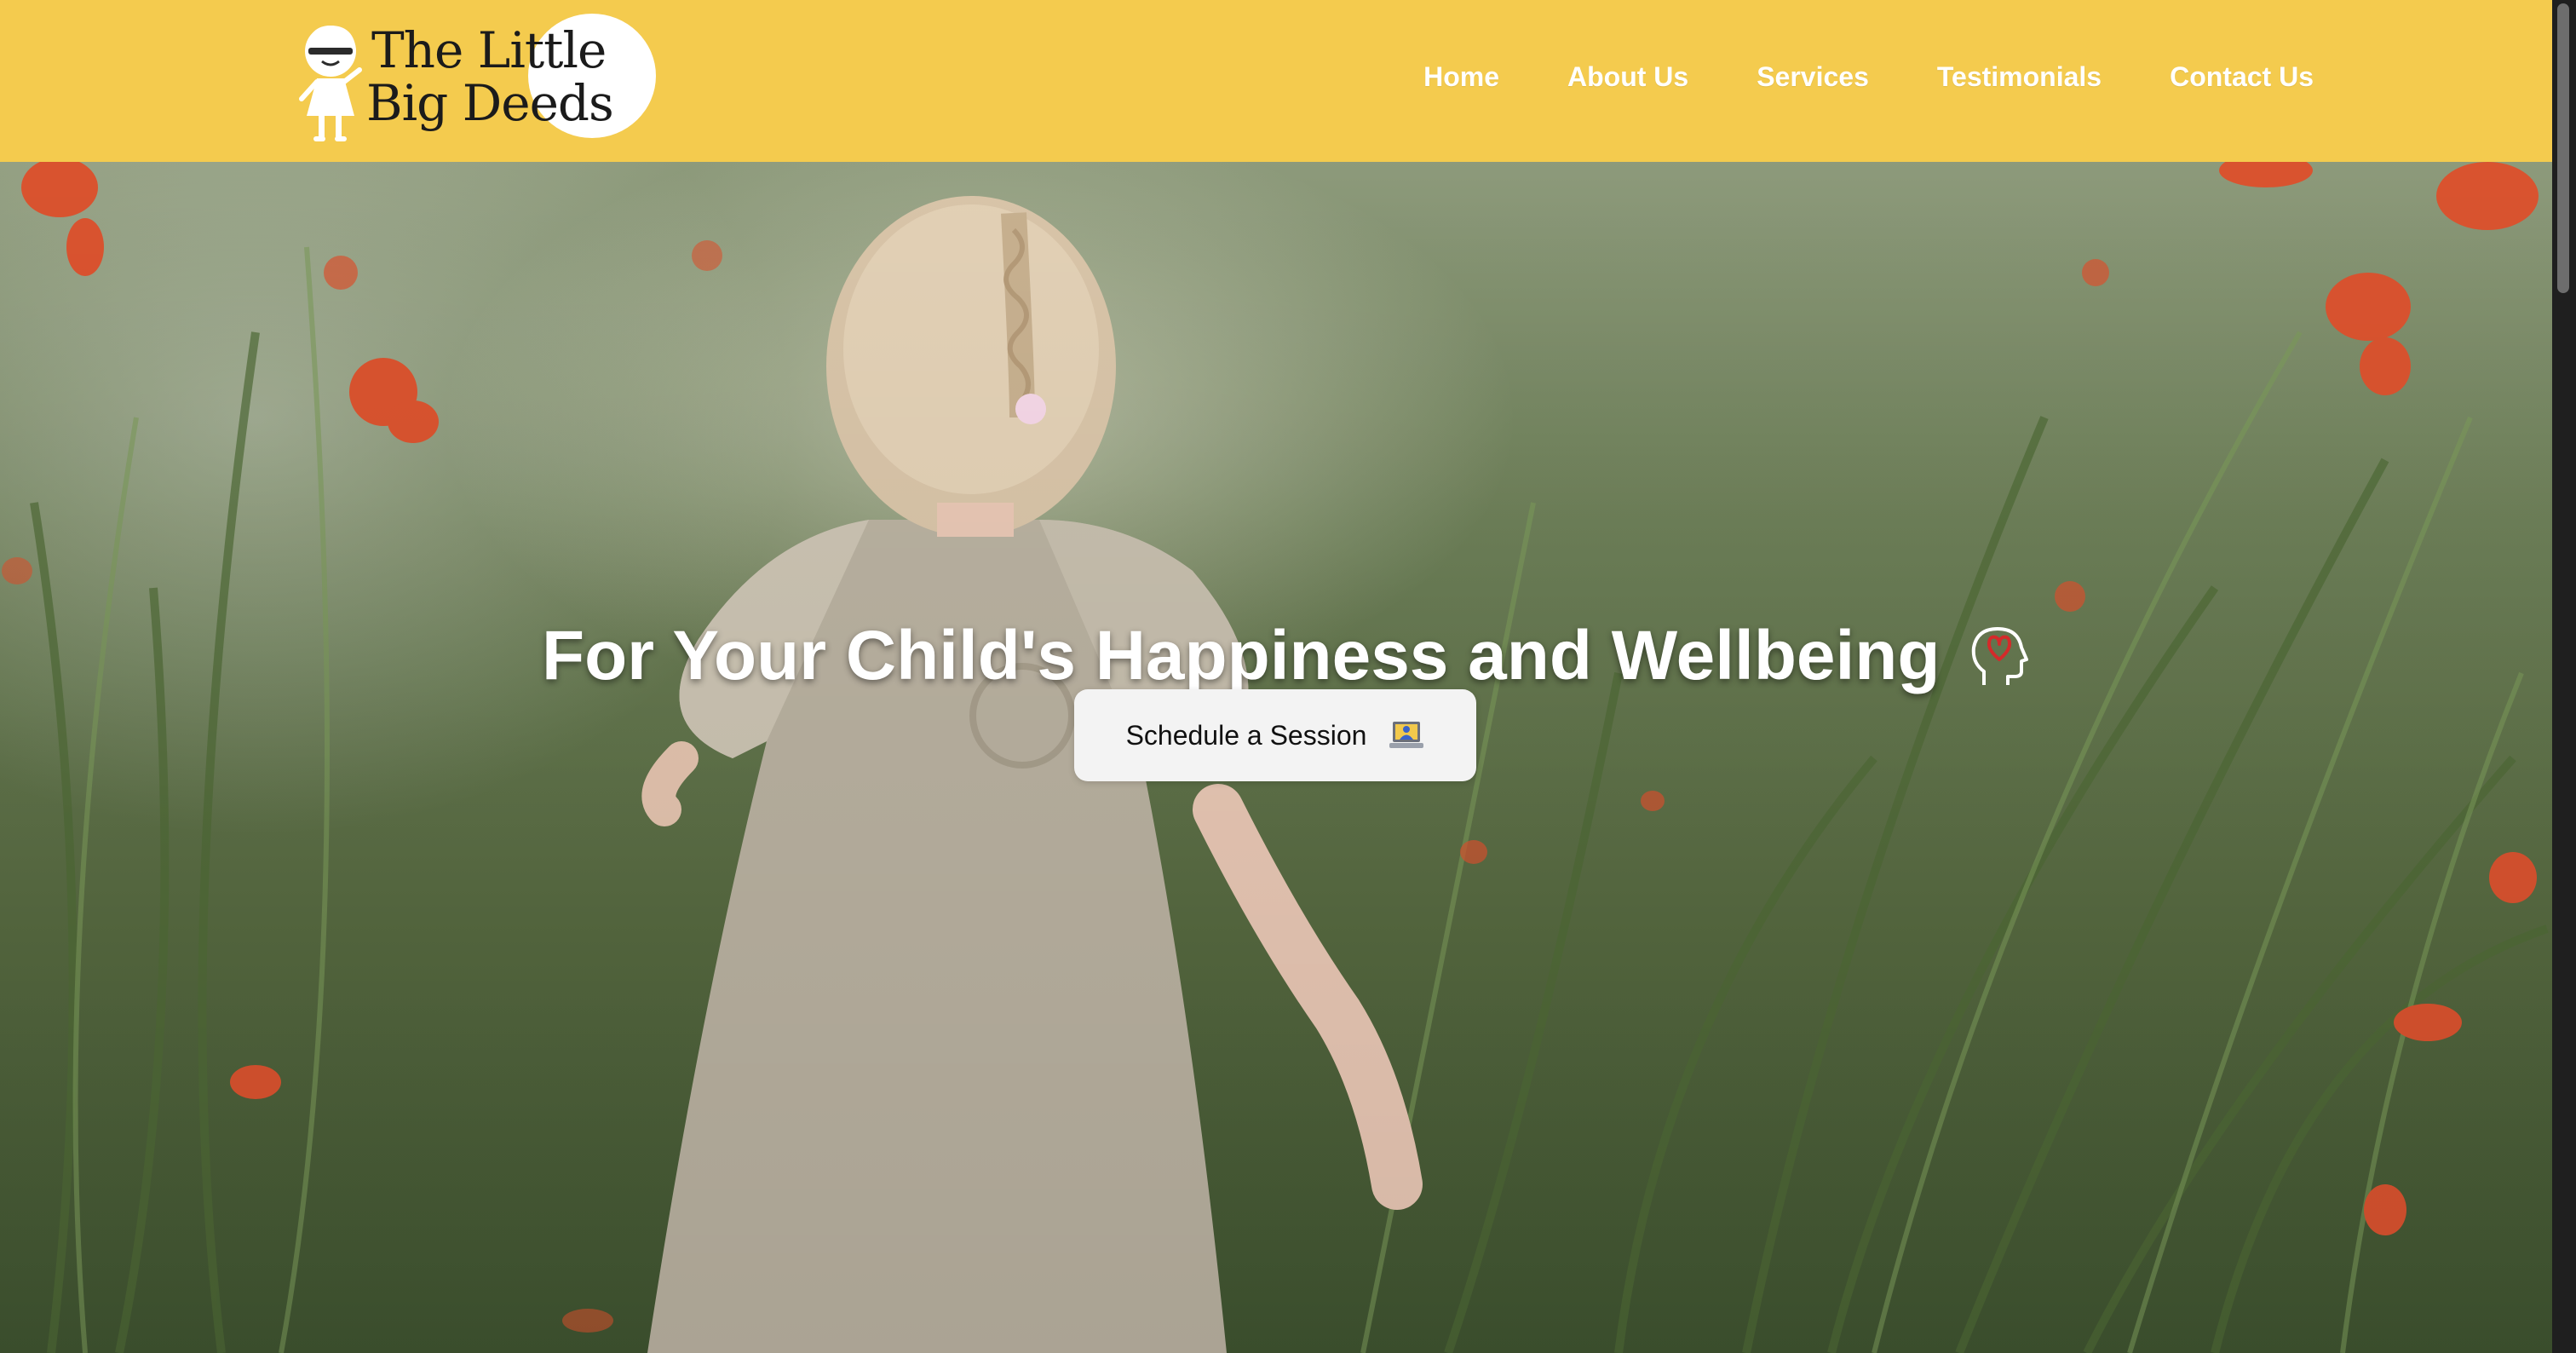 This screenshot has height=1353, width=2576. What do you see at coordinates (1246, 735) in the screenshot?
I see `schedule-session-label: Schedule a Session` at bounding box center [1246, 735].